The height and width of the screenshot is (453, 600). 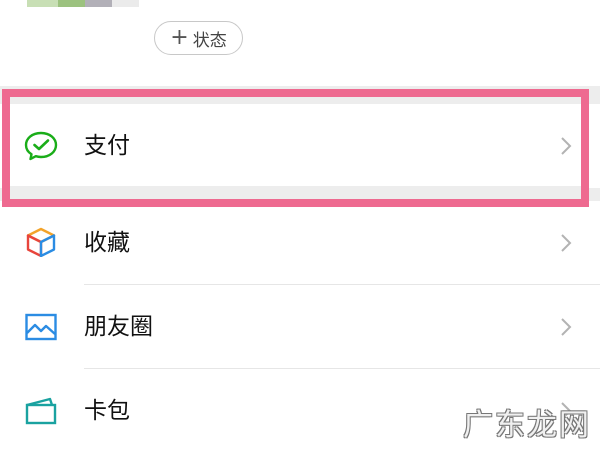 What do you see at coordinates (41, 411) in the screenshot?
I see `card-wallet-icon` at bounding box center [41, 411].